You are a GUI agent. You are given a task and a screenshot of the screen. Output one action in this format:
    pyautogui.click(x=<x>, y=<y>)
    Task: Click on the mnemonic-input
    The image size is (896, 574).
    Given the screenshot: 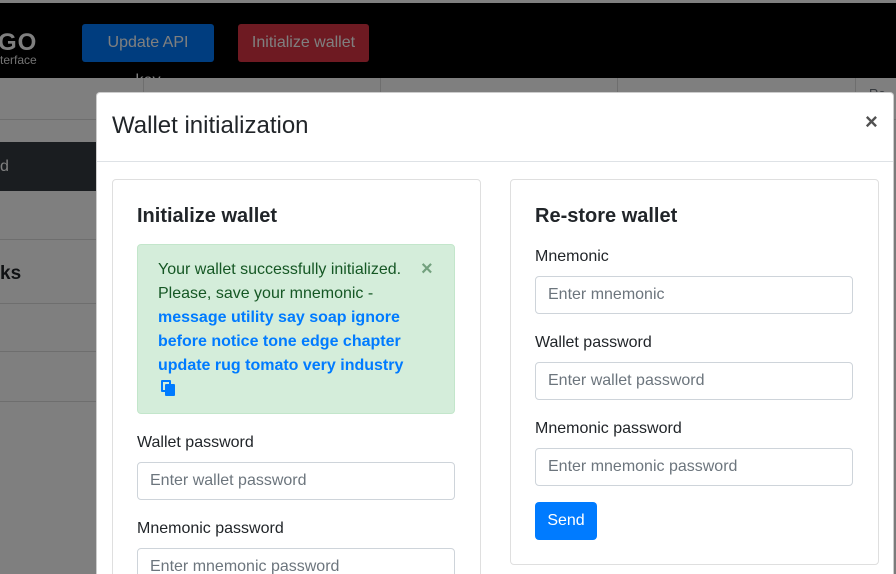 What is the action you would take?
    pyautogui.click(x=694, y=295)
    